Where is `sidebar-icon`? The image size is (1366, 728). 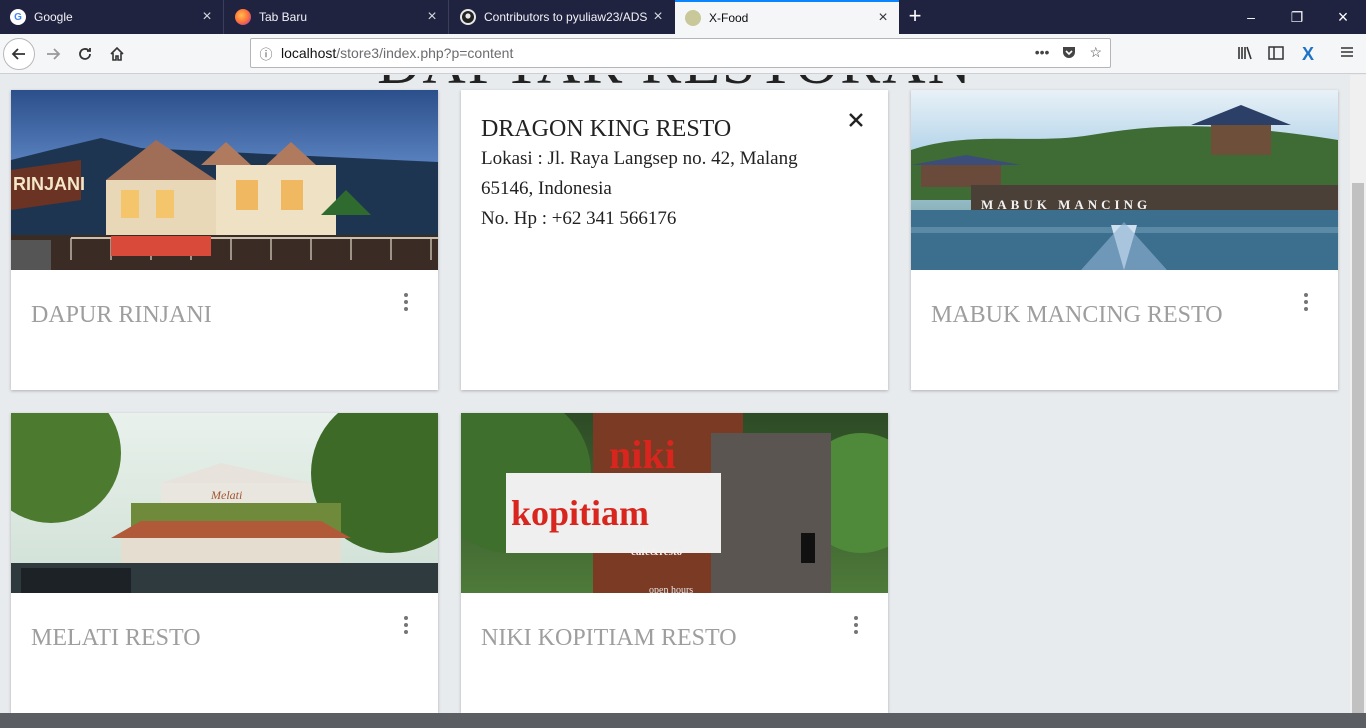 sidebar-icon is located at coordinates (1276, 54).